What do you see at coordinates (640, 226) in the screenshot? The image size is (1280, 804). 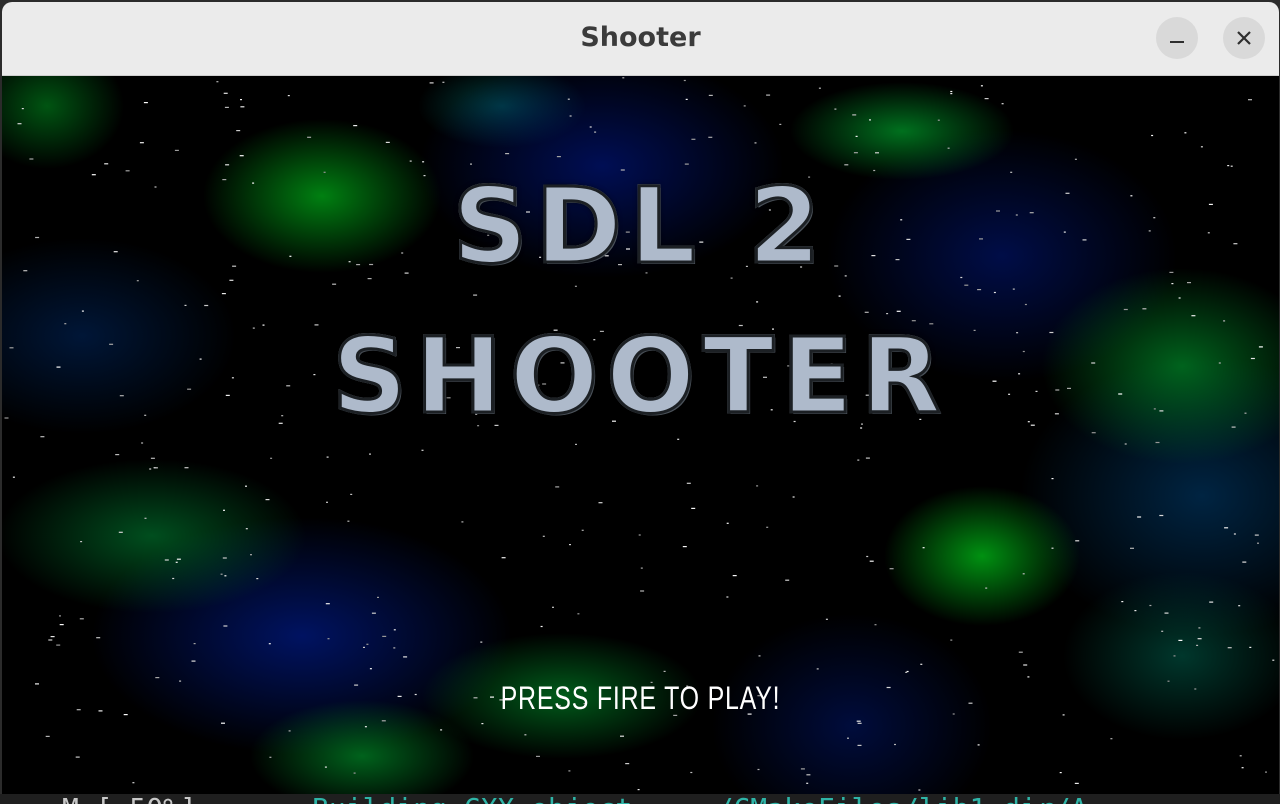 I see `game-title-line1: SDL 2` at bounding box center [640, 226].